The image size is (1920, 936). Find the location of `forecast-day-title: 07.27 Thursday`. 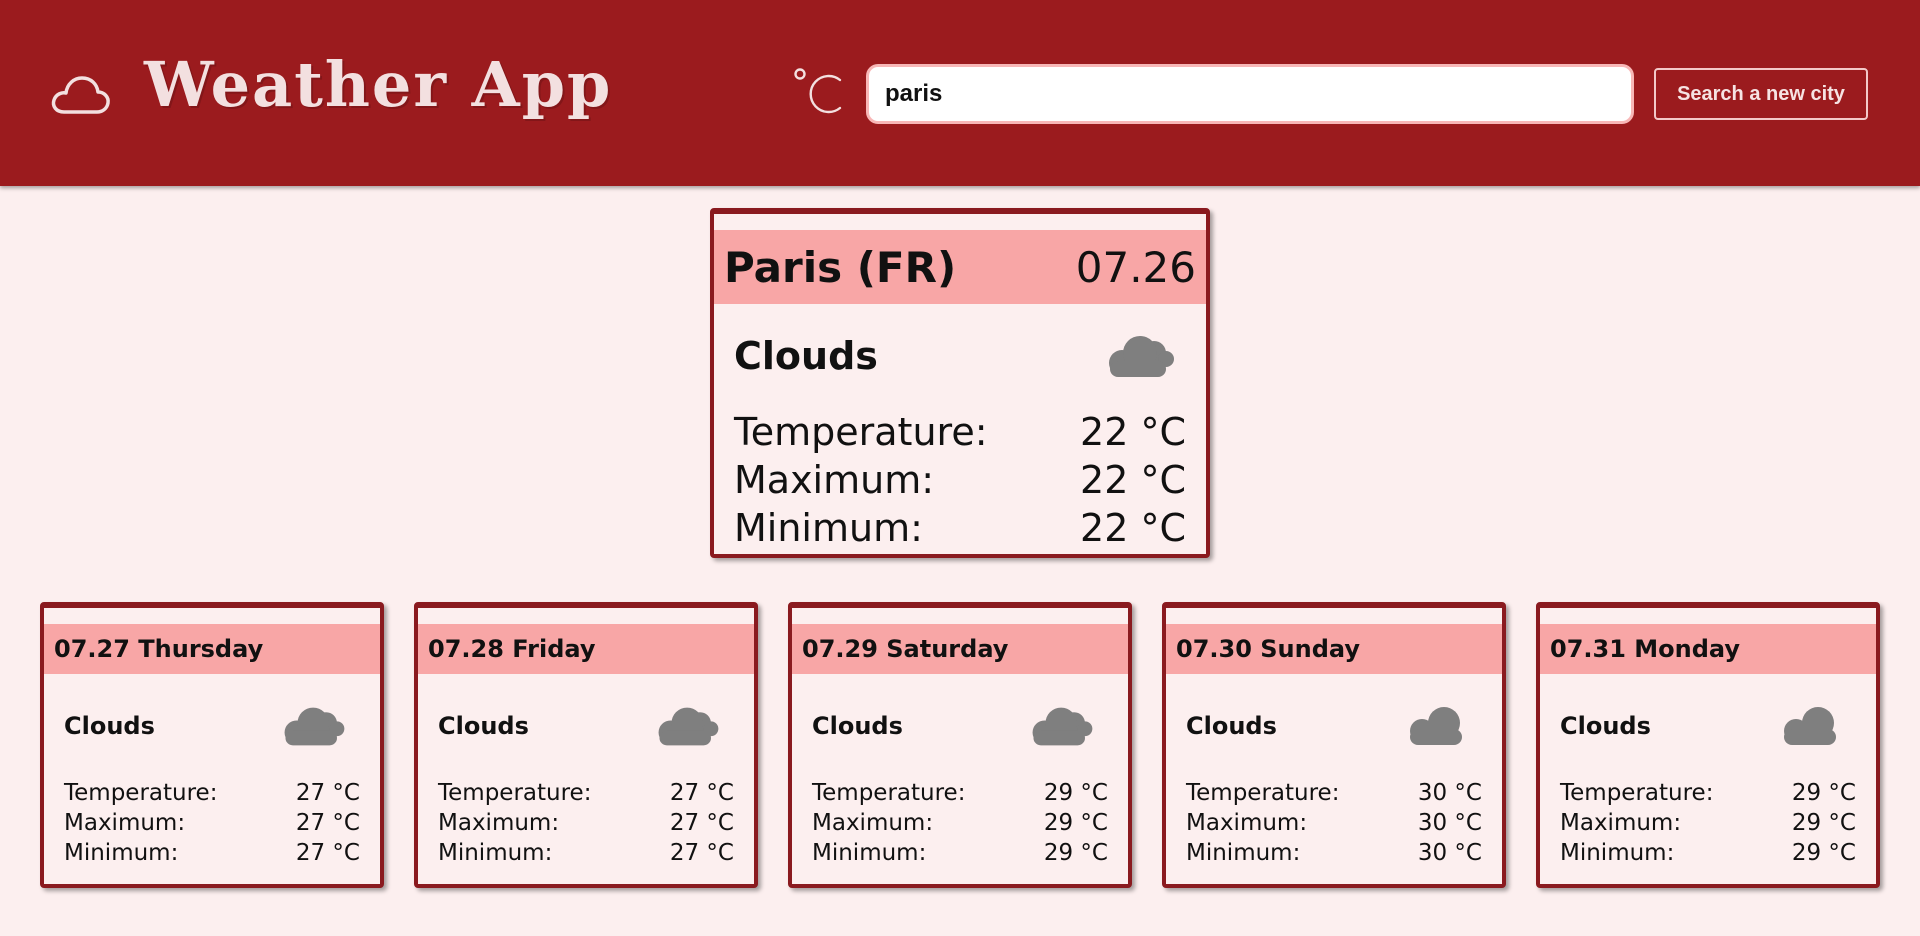

forecast-day-title: 07.27 Thursday is located at coordinates (212, 649).